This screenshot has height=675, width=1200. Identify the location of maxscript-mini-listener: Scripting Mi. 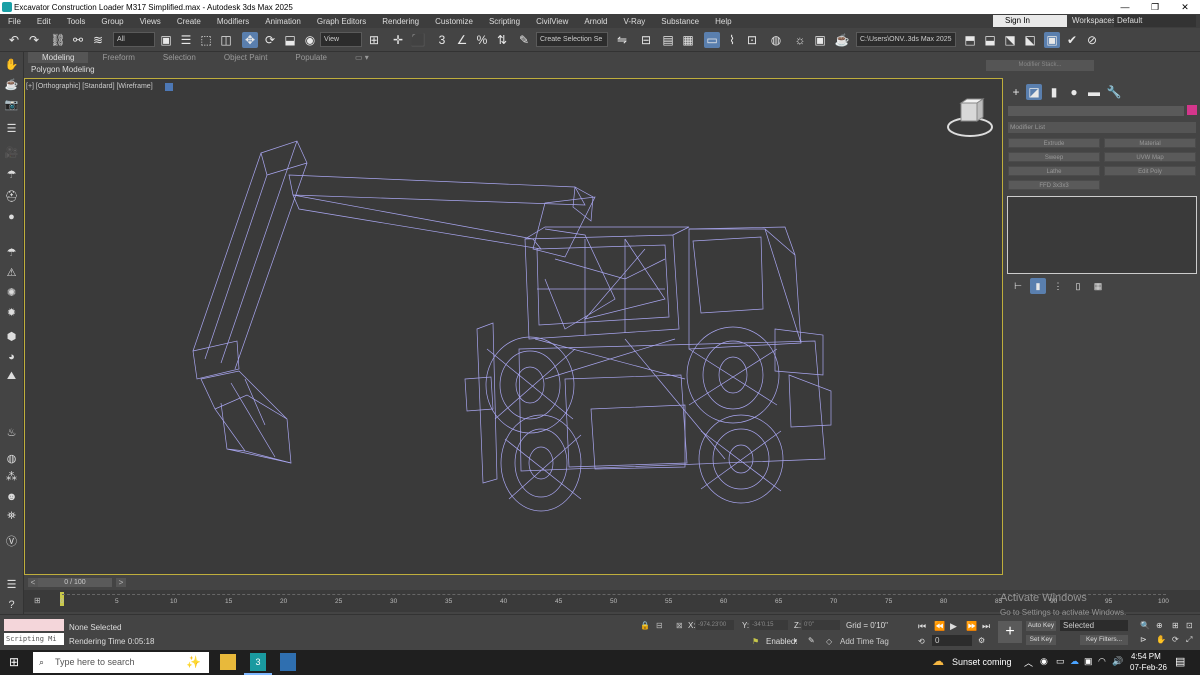
(34, 639).